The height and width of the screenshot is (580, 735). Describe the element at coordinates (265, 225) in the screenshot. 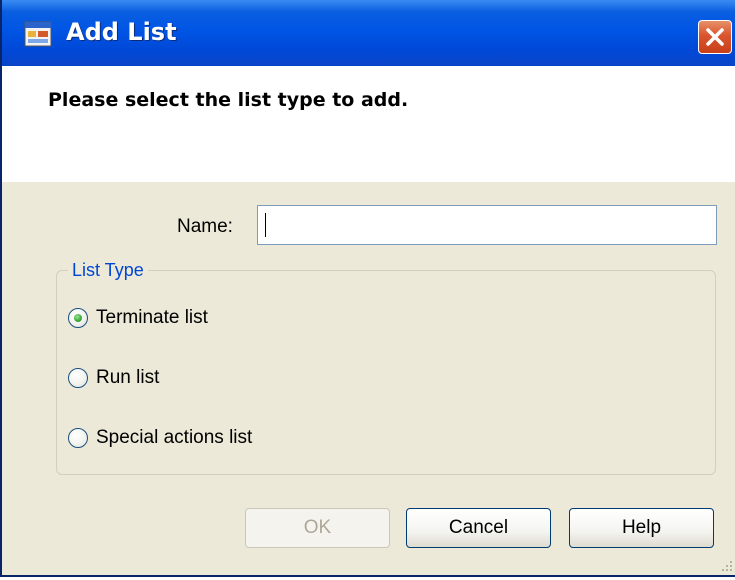

I see `text-cursor` at that location.